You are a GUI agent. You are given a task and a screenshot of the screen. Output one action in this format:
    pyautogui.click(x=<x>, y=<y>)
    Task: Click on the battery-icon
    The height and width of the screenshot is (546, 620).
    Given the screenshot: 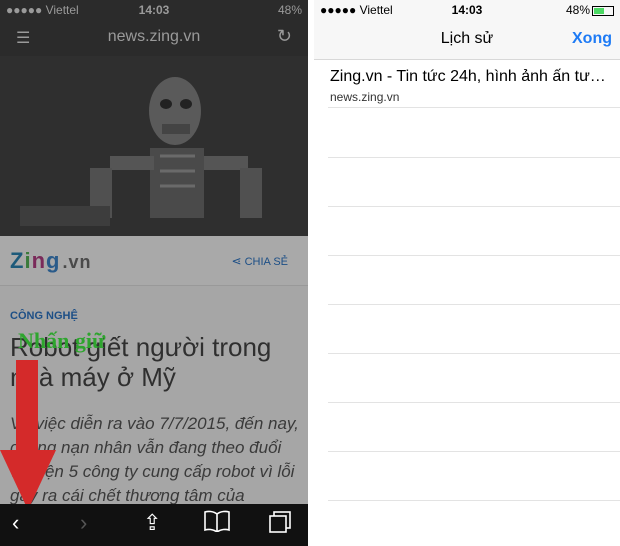 What is the action you would take?
    pyautogui.click(x=603, y=10)
    